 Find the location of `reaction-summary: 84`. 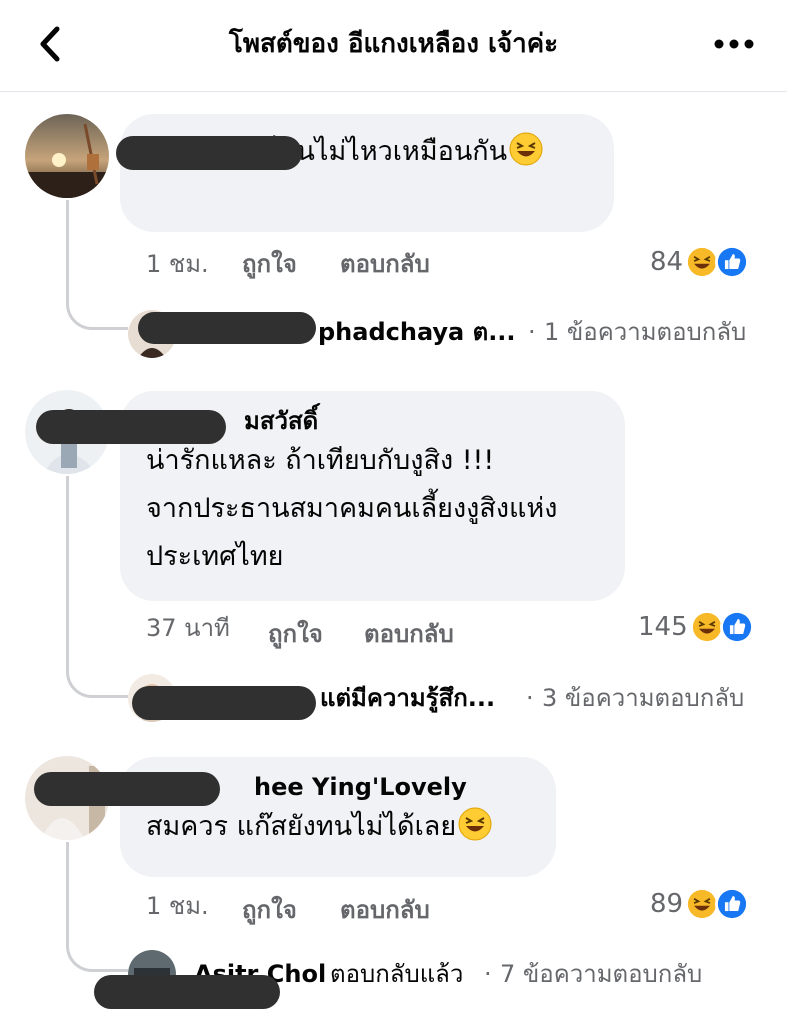

reaction-summary: 84 is located at coordinates (700, 262).